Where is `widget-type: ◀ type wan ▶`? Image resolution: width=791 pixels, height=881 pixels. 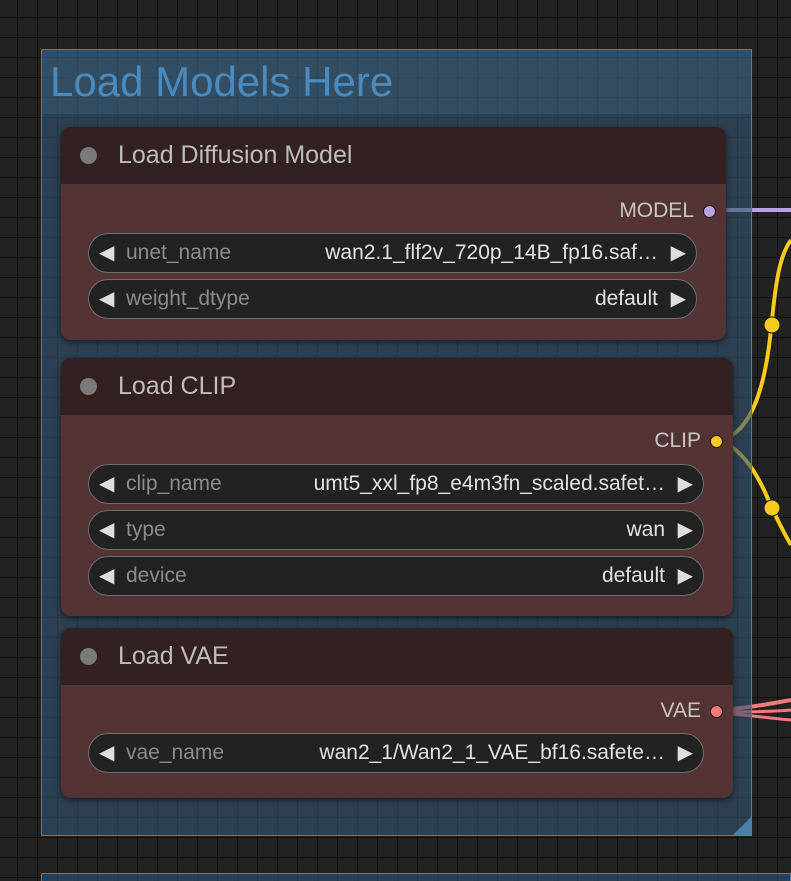
widget-type: ◀ type wan ▶ is located at coordinates (396, 530).